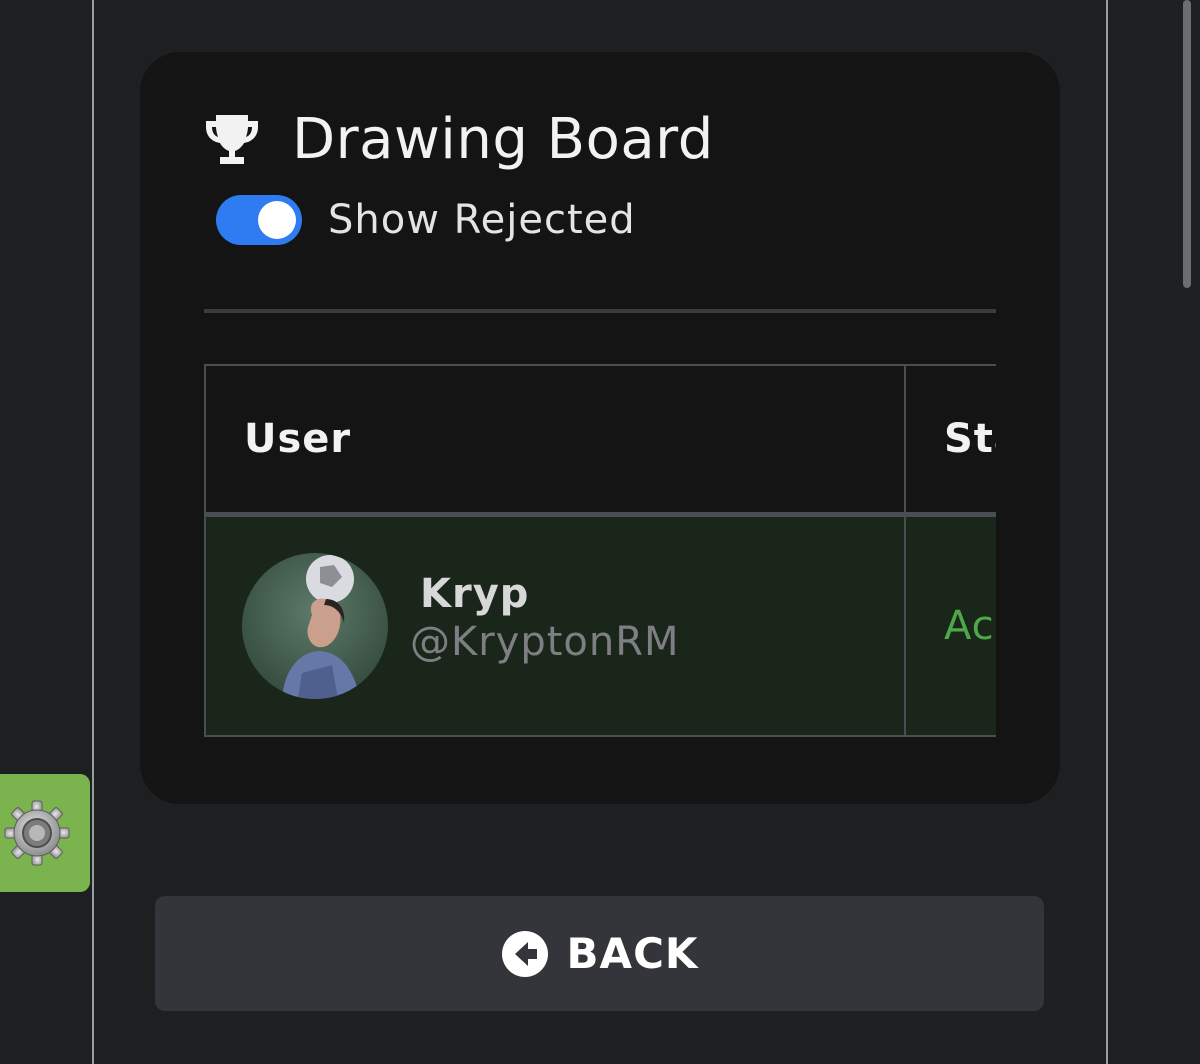  Describe the element at coordinates (600, 311) in the screenshot. I see `divider` at that location.